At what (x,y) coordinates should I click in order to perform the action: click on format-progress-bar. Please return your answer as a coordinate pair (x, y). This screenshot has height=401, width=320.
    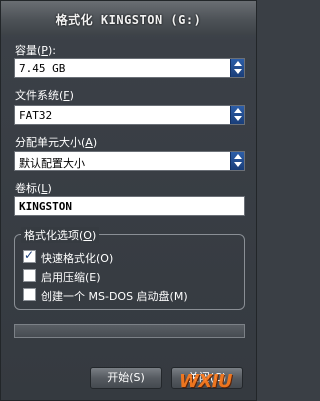
    Looking at the image, I should click on (129, 331).